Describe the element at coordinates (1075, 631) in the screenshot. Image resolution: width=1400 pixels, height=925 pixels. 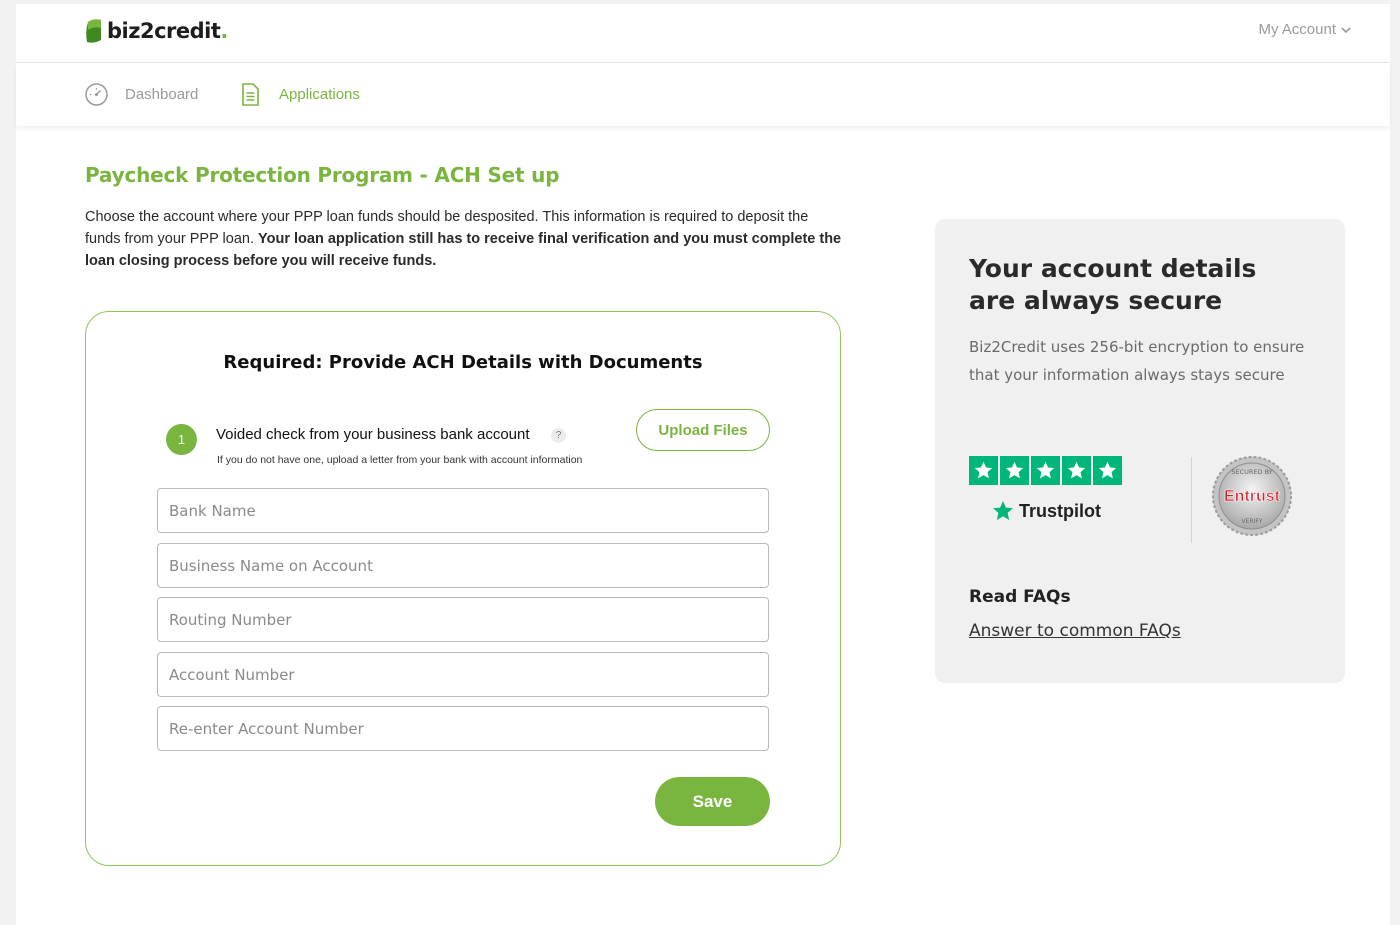
I see `faq-link: Answer to common FAQs` at that location.